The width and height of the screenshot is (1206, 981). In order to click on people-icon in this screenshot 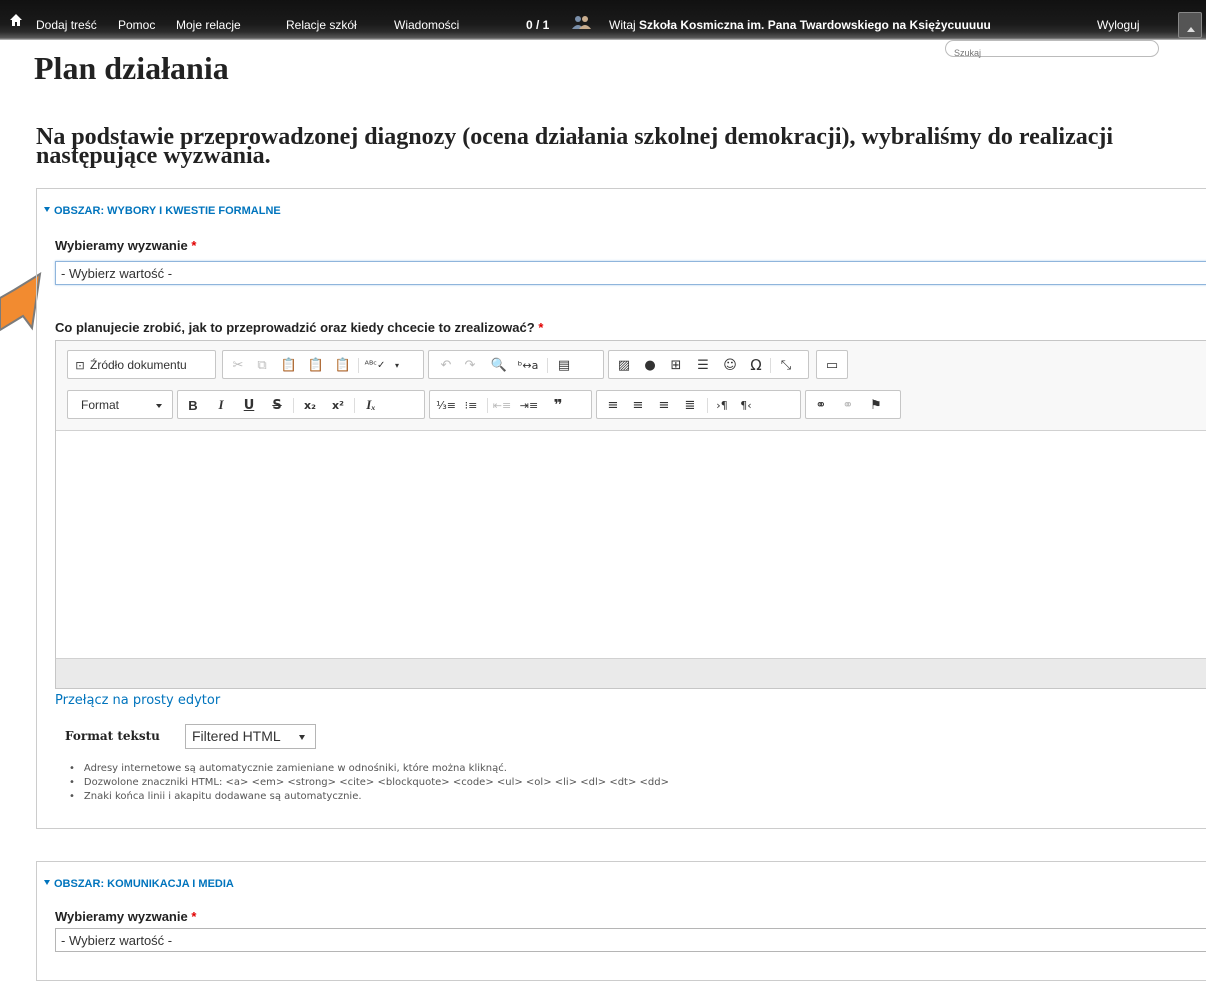, I will do `click(581, 22)`.